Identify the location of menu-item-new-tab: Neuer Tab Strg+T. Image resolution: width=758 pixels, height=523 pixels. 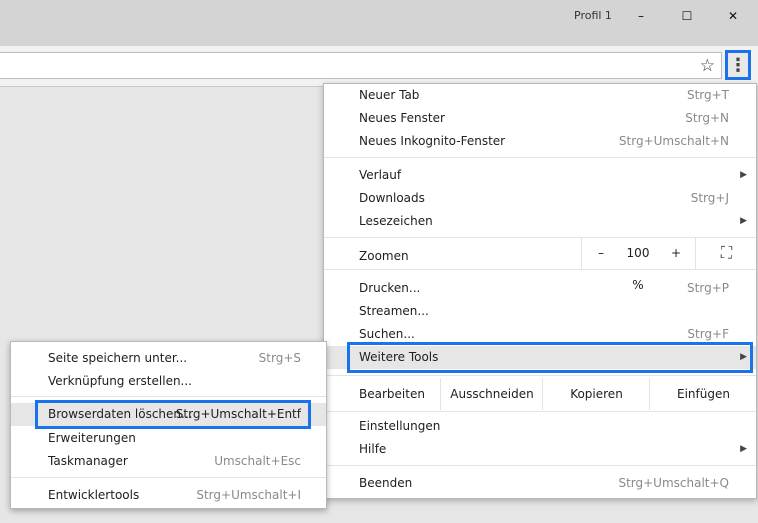
(540, 95).